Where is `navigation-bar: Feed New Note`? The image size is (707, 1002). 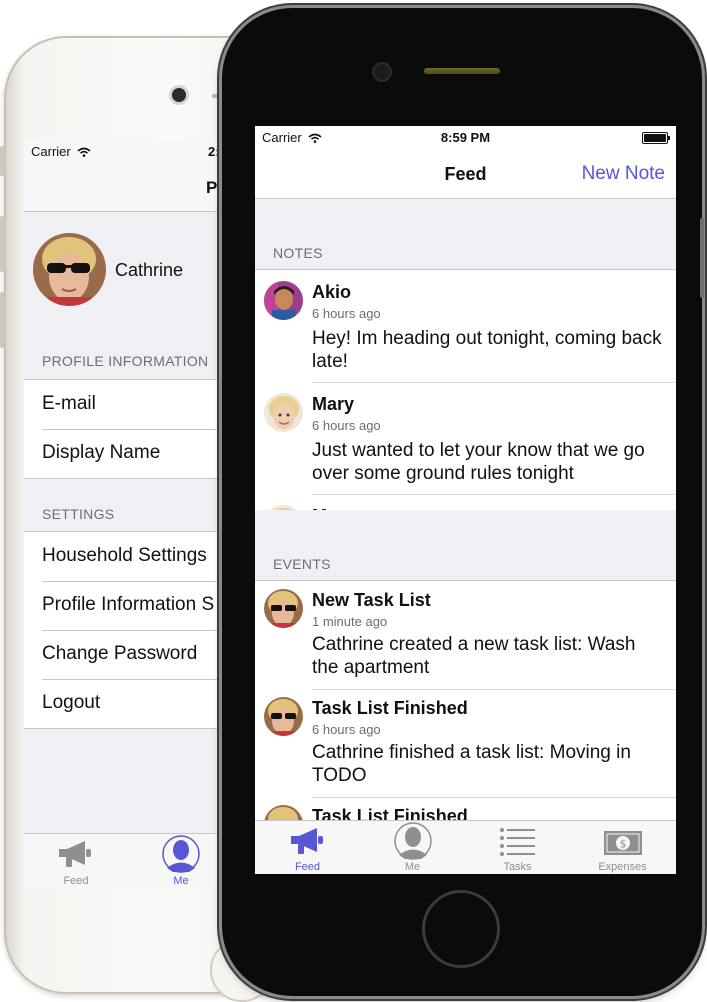
navigation-bar: Feed New Note is located at coordinates (465, 173).